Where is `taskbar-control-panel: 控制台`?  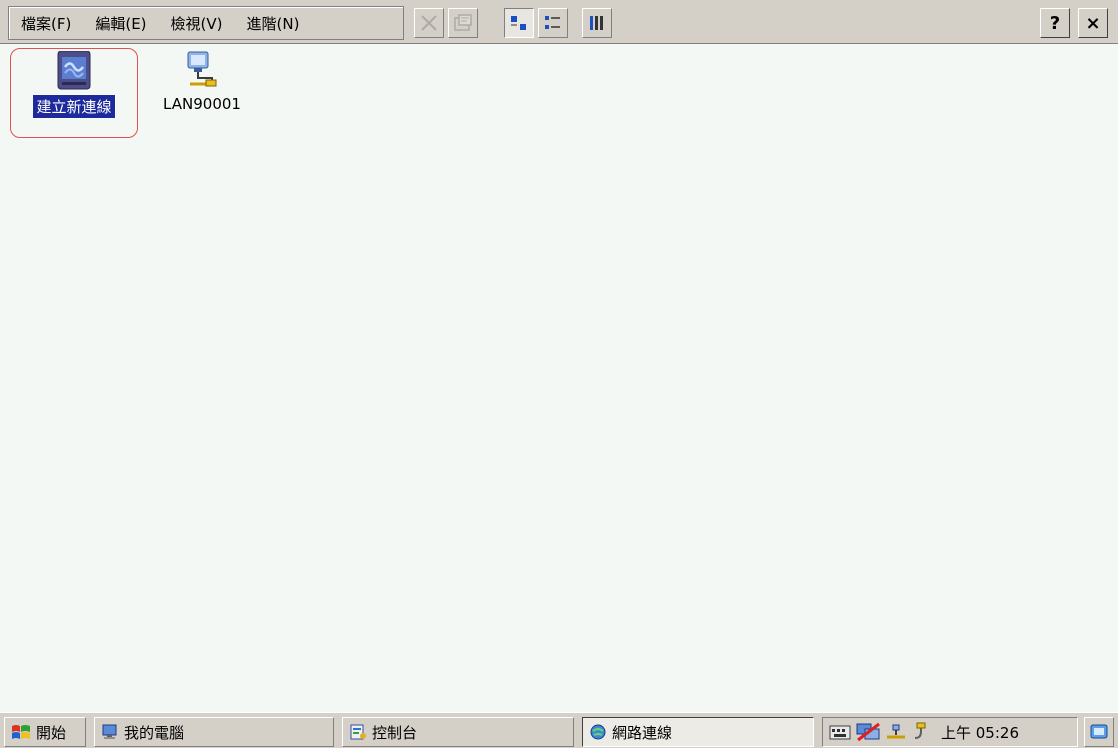
taskbar-control-panel: 控制台 is located at coordinates (458, 732).